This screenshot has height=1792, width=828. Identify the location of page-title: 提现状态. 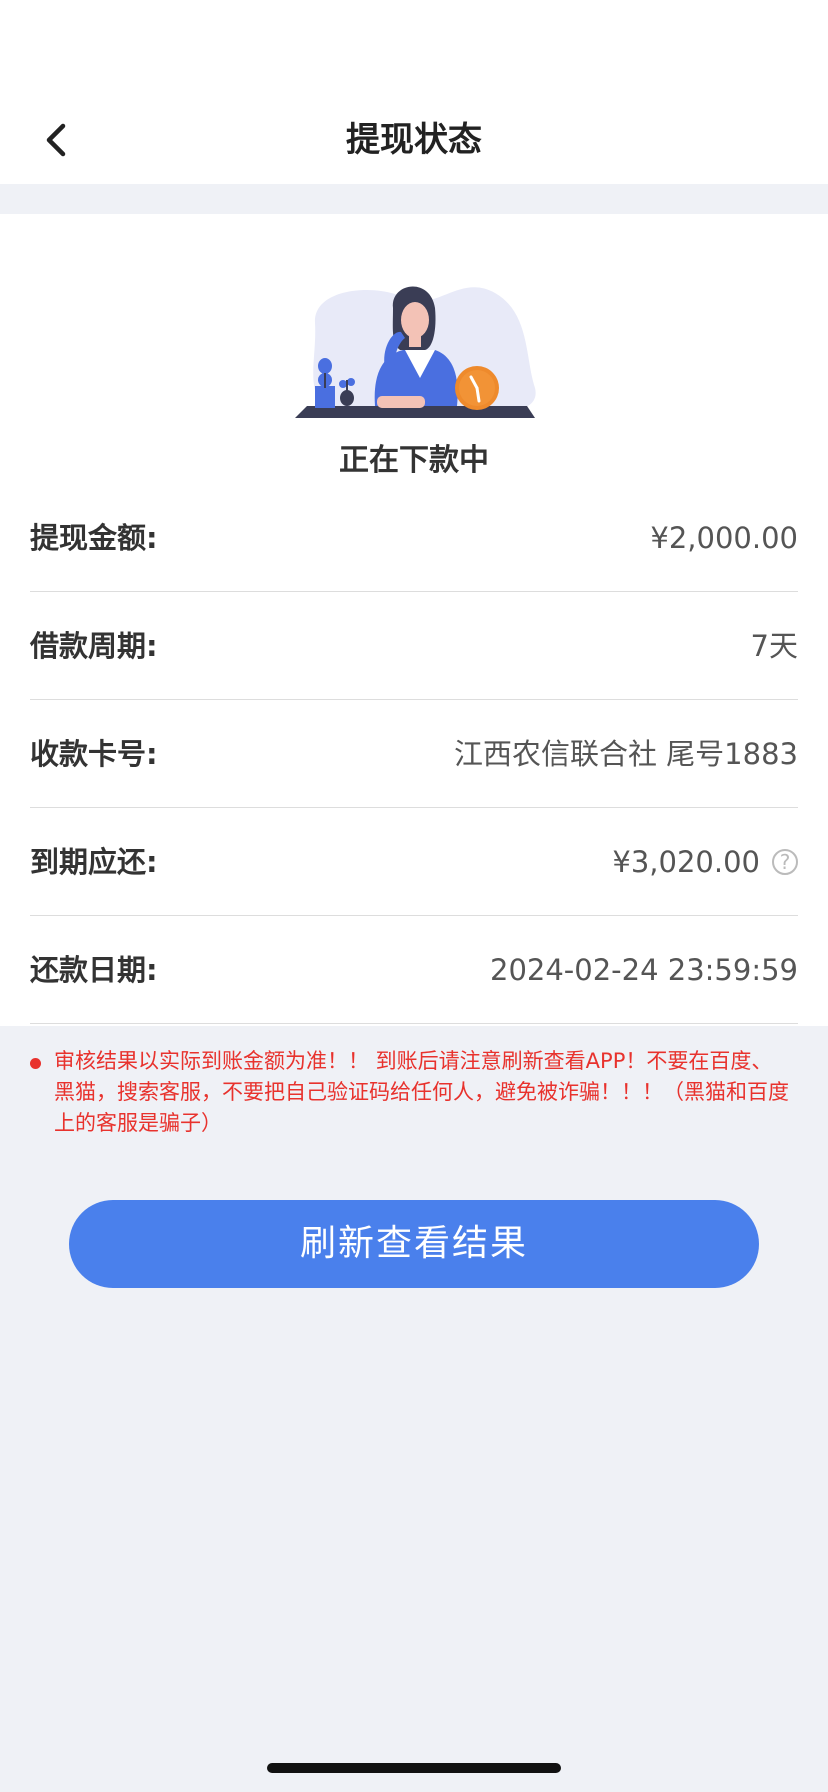
(414, 140).